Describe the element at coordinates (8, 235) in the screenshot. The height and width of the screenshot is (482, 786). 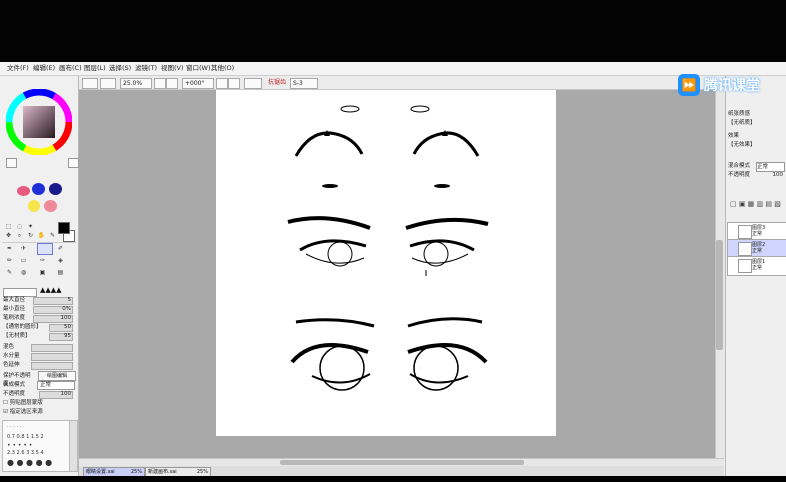
I see `move-tool-icon: ✥` at that location.